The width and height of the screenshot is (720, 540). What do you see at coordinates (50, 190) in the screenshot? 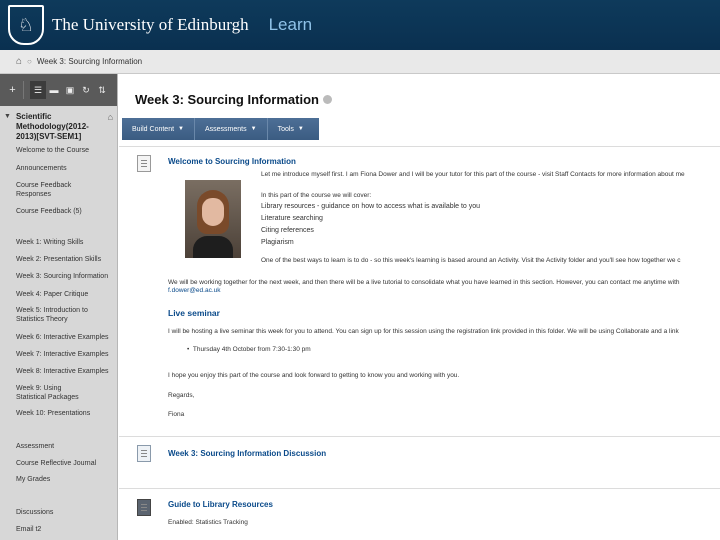
I see `menu-item: Course Feedback Responses` at bounding box center [50, 190].